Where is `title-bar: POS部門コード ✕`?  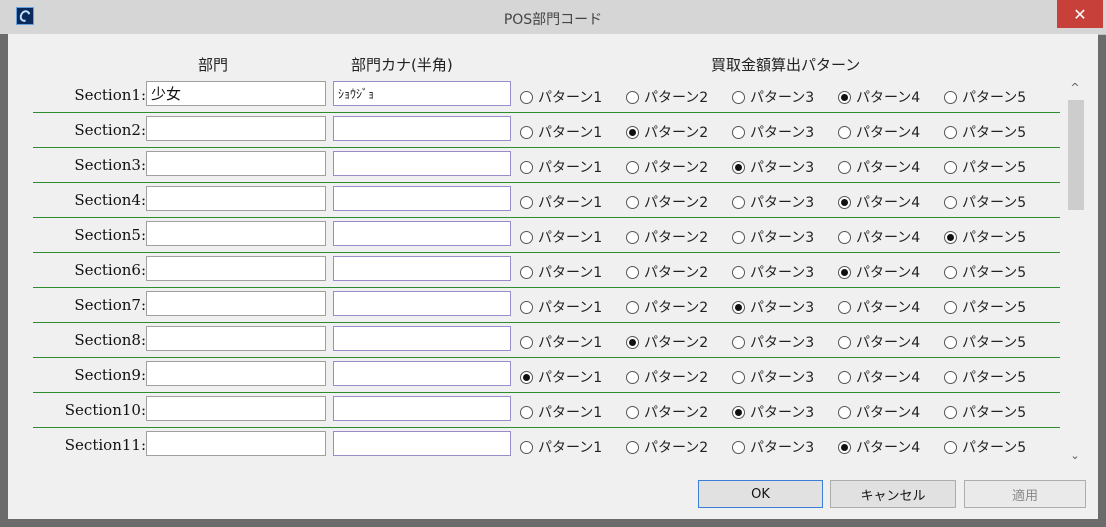 title-bar: POS部門コード ✕ is located at coordinates (553, 17).